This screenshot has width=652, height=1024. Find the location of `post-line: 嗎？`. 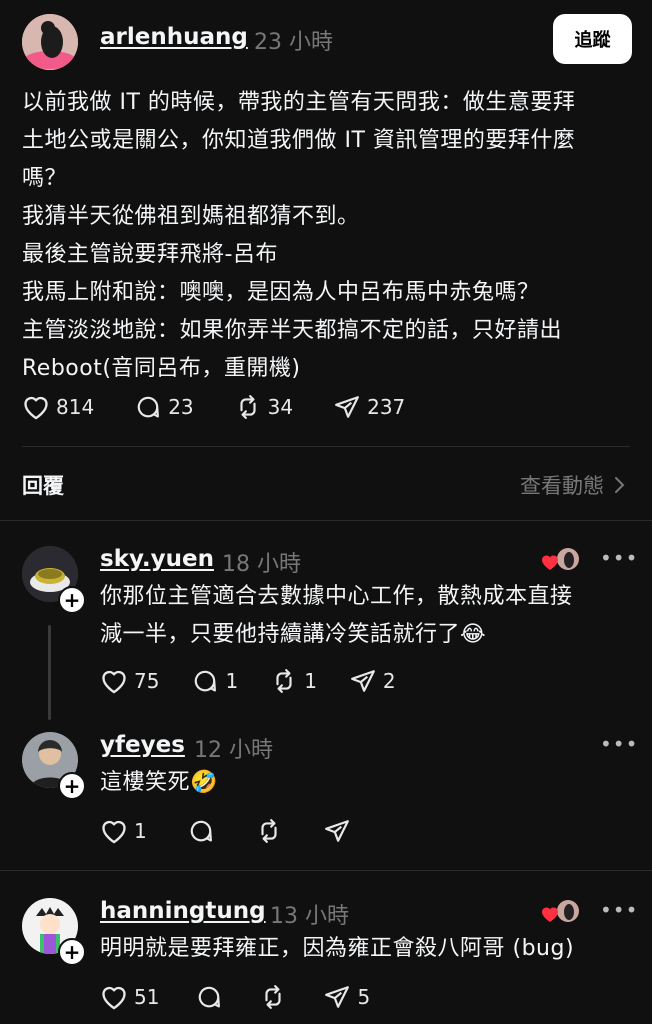

post-line: 嗎？ is located at coordinates (45, 178).